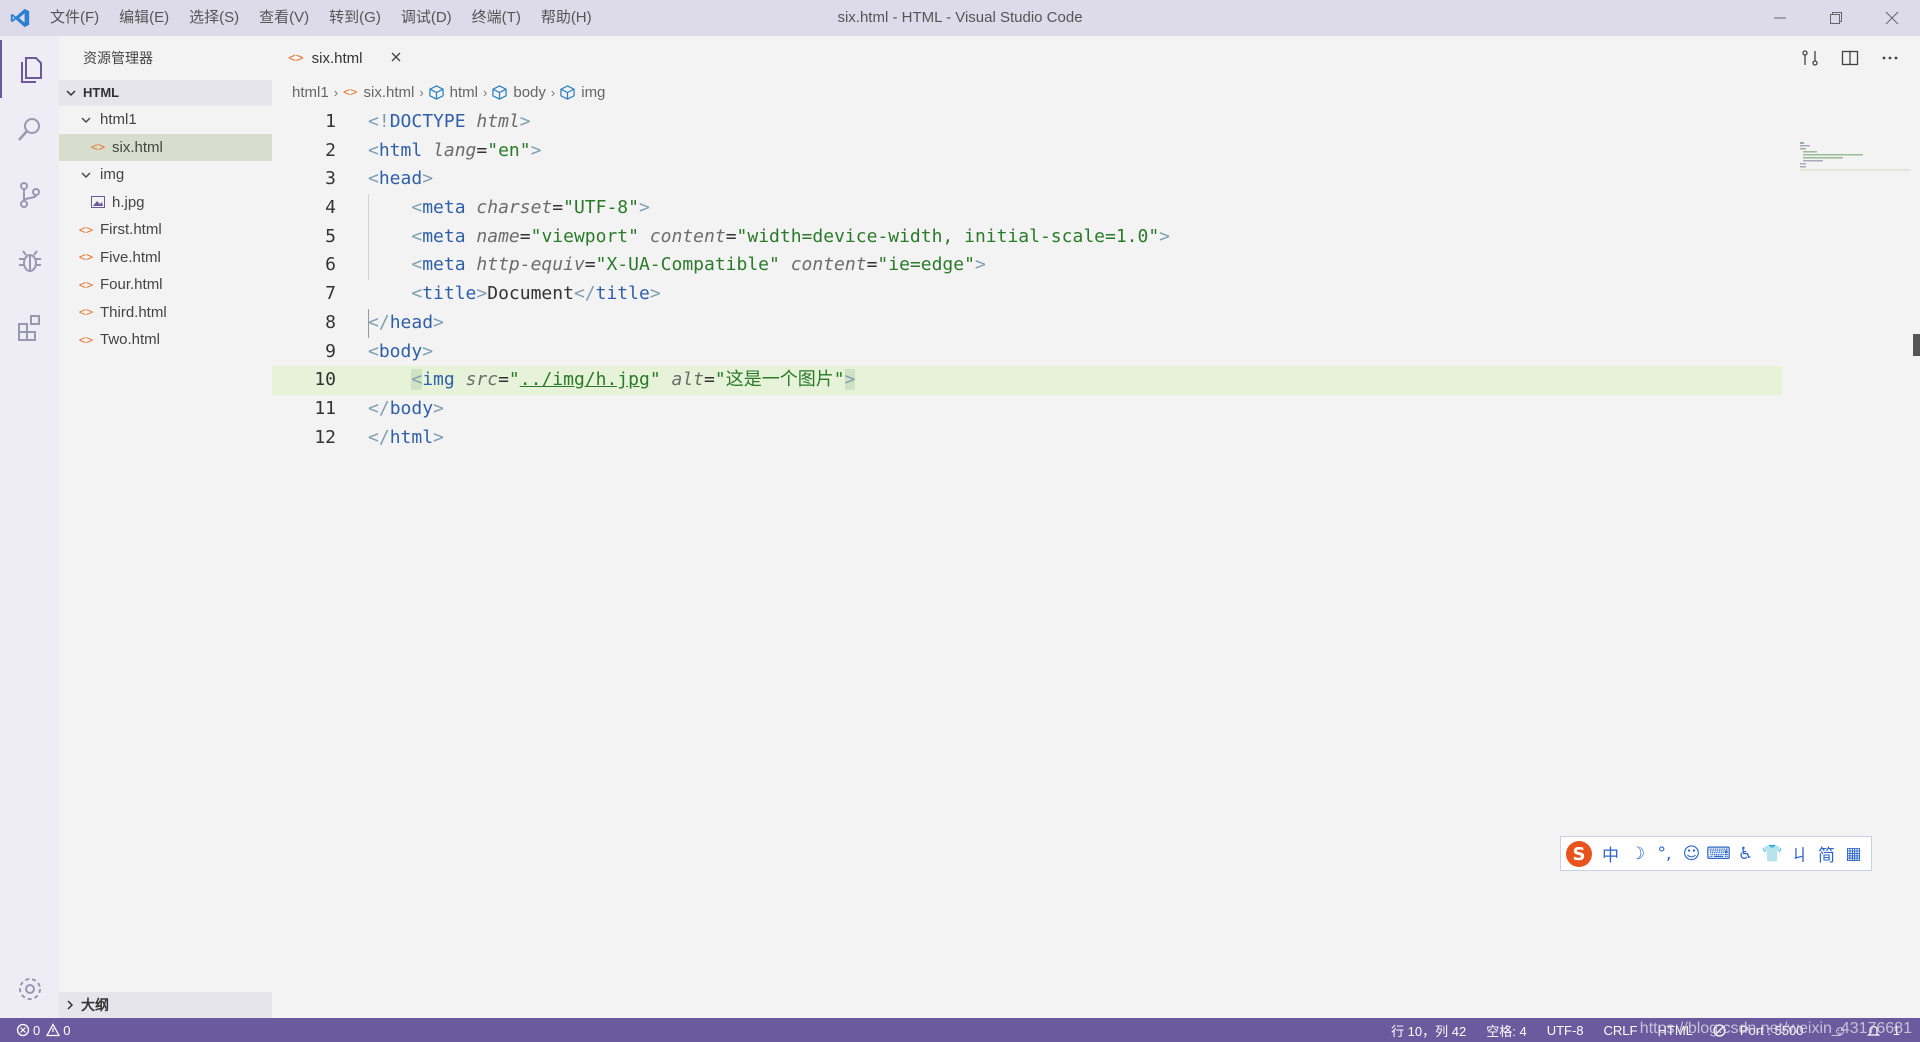 Image resolution: width=1920 pixels, height=1042 pixels. I want to click on workspace-section-header: HTML, so click(165, 93).